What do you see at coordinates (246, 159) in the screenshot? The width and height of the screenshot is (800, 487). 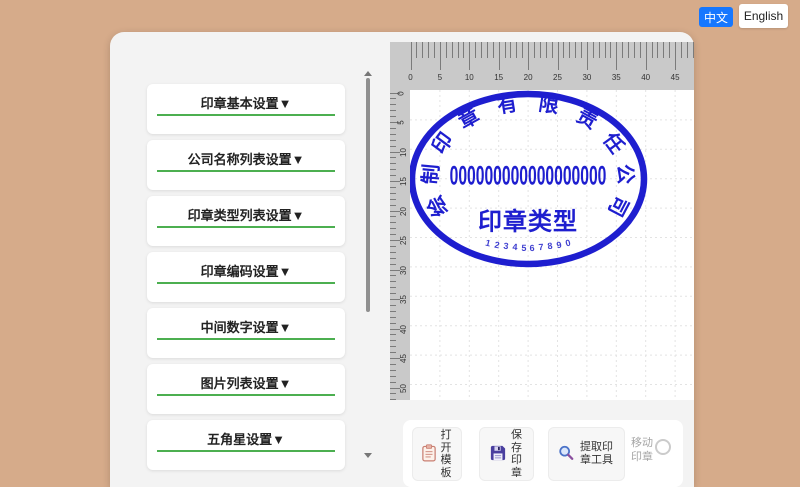 I see `accordion-label: 公司名称列表设置▼` at bounding box center [246, 159].